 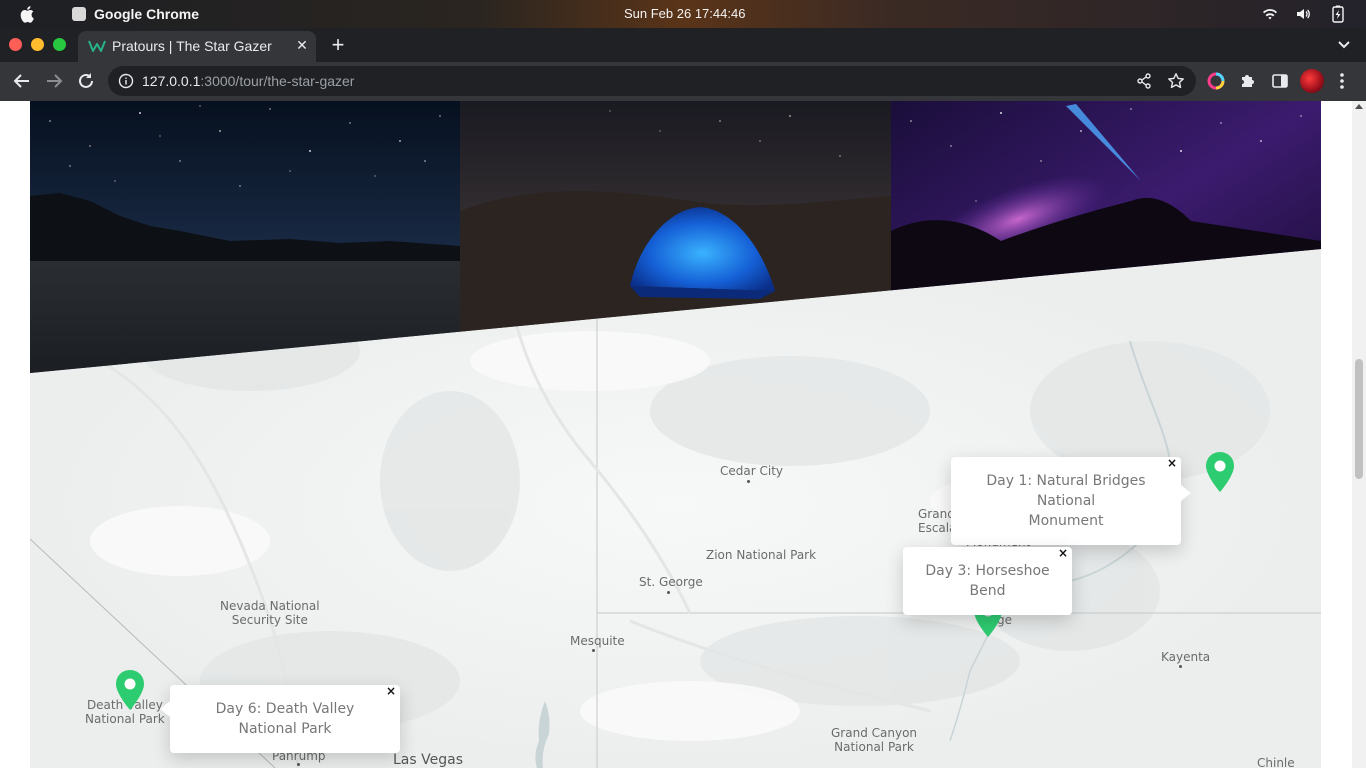 What do you see at coordinates (37, 44) in the screenshot?
I see `window-minimize-button` at bounding box center [37, 44].